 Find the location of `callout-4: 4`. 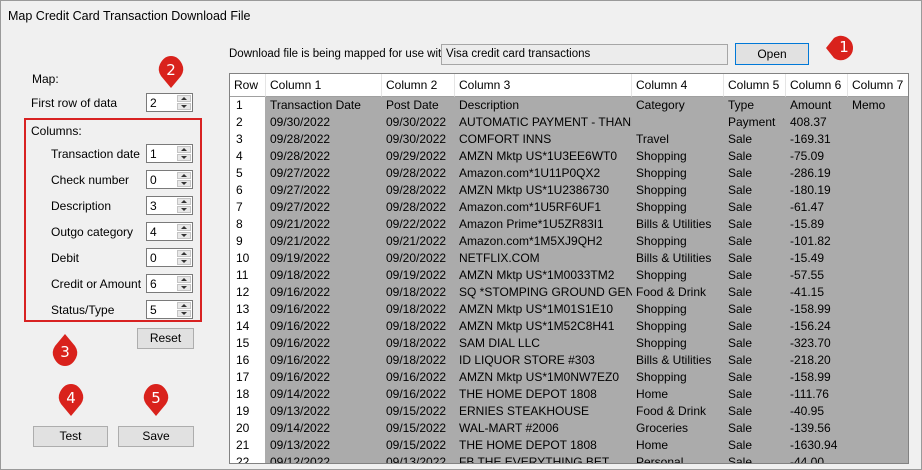

callout-4: 4 is located at coordinates (71, 399).